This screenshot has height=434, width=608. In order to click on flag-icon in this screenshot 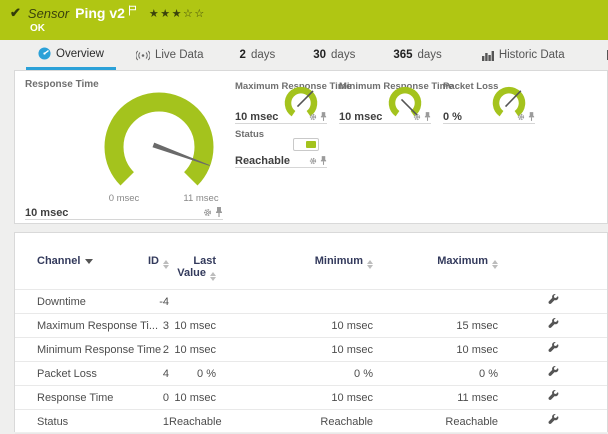, I will do `click(132, 10)`.